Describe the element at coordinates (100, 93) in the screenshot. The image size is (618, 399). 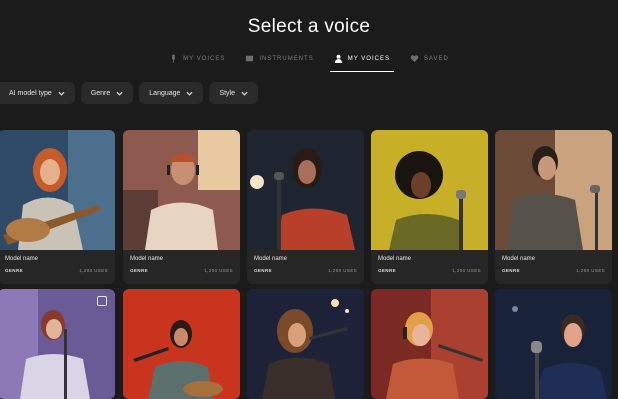
I see `filter-label: Genre` at that location.